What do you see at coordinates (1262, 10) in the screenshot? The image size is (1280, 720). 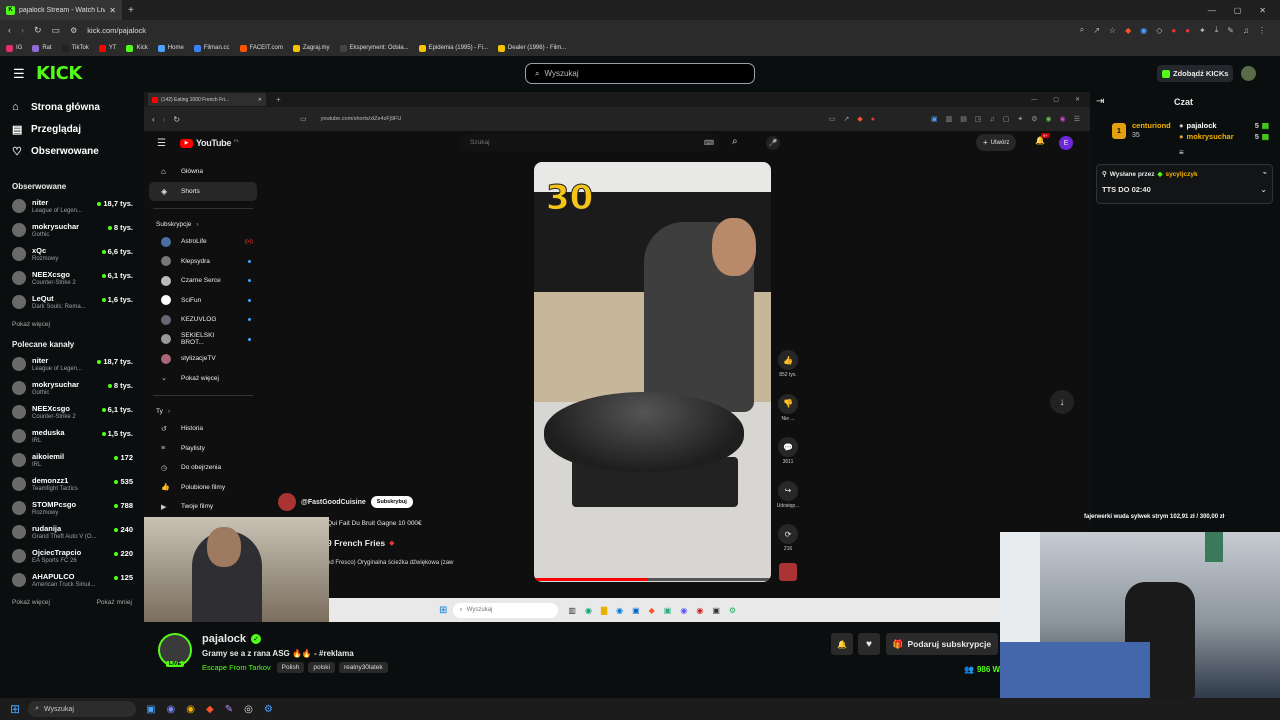 I see `close-window-icon: ✕` at bounding box center [1262, 10].